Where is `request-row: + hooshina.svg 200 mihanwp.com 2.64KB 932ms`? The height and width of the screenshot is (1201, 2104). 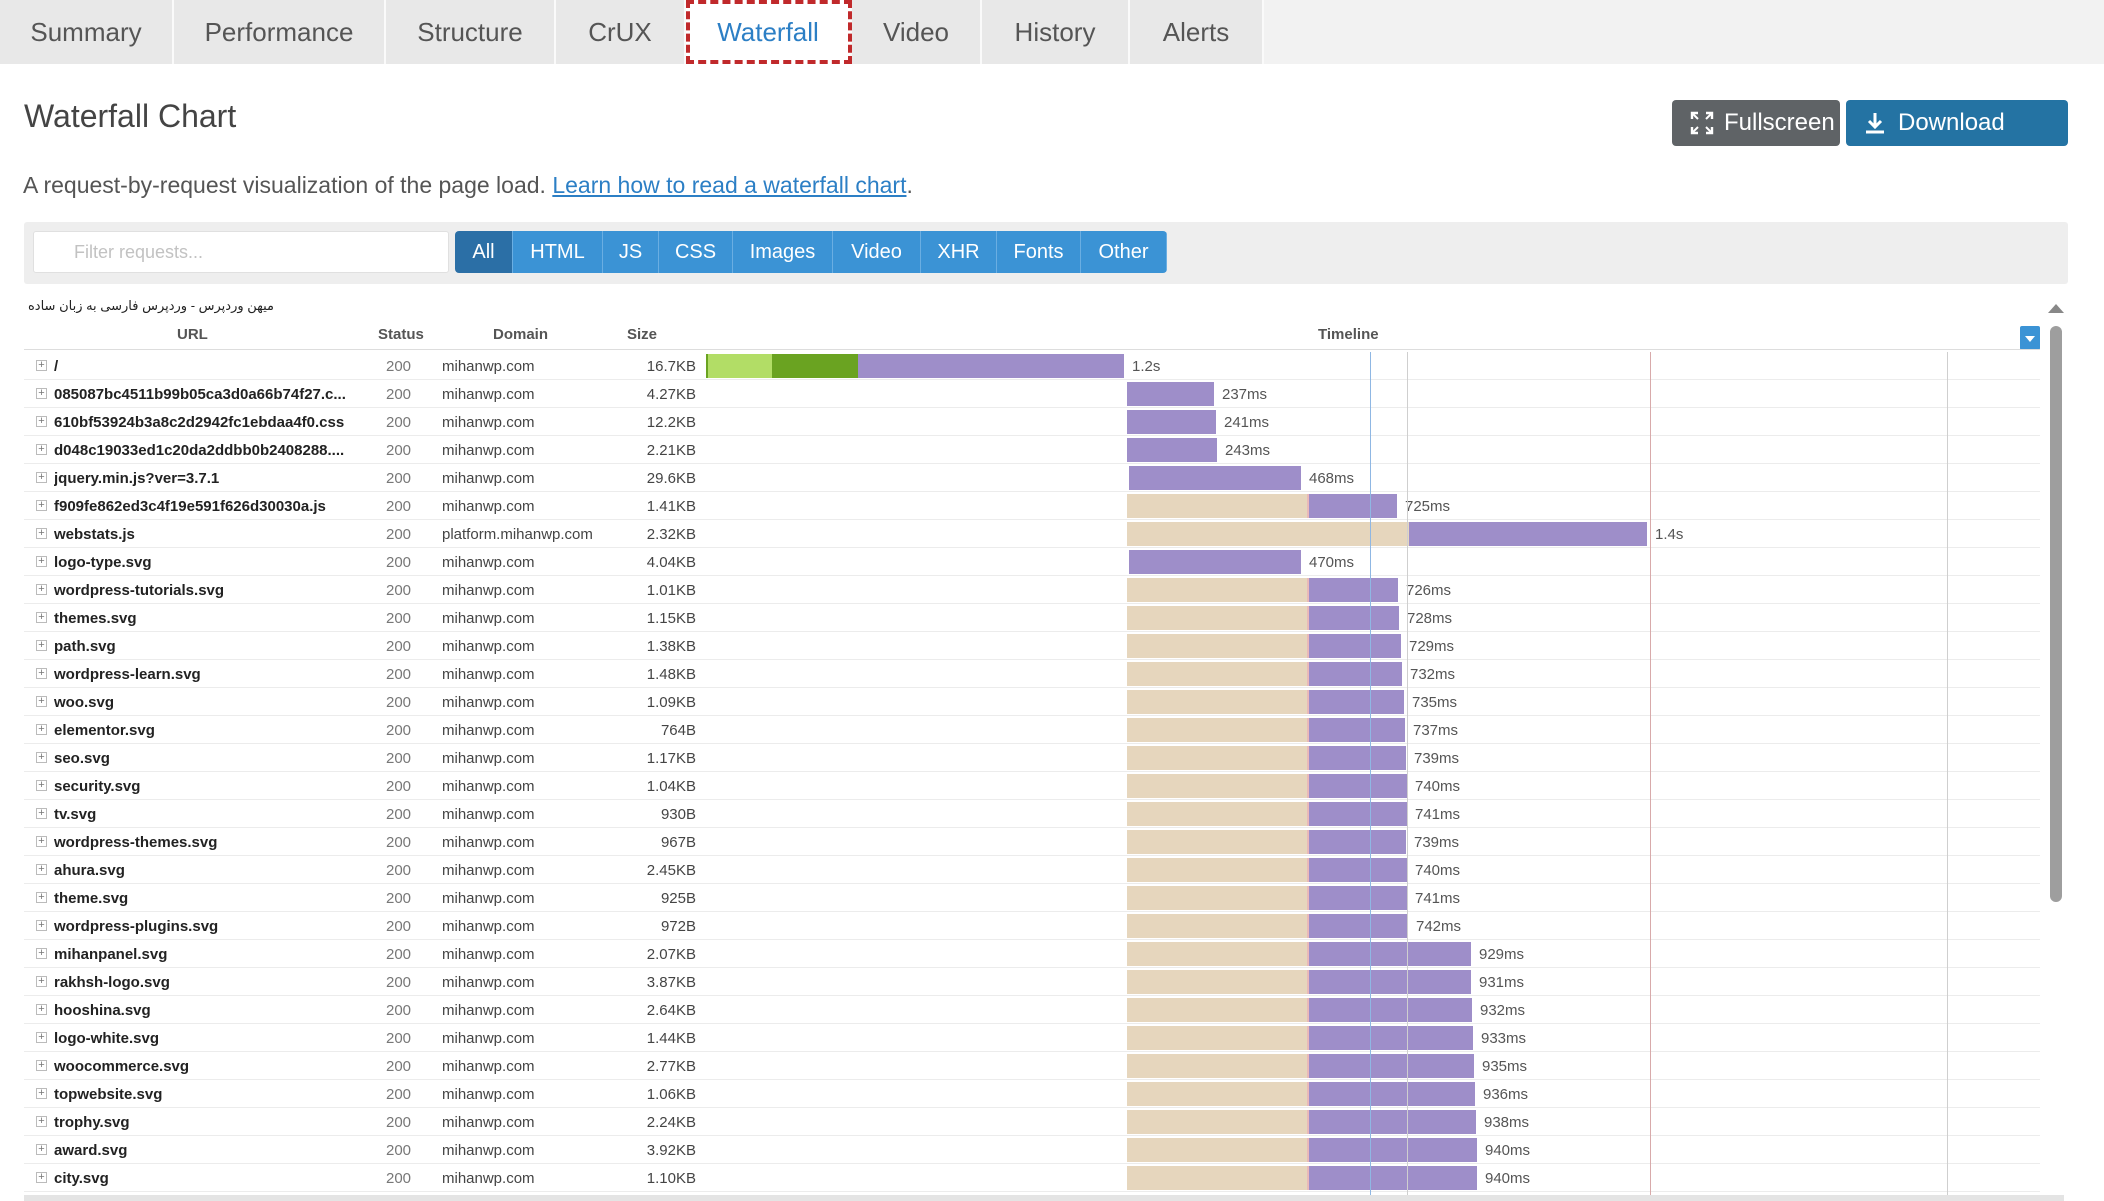 request-row: + hooshina.svg 200 mihanwp.com 2.64KB 932ms is located at coordinates (1032, 1010).